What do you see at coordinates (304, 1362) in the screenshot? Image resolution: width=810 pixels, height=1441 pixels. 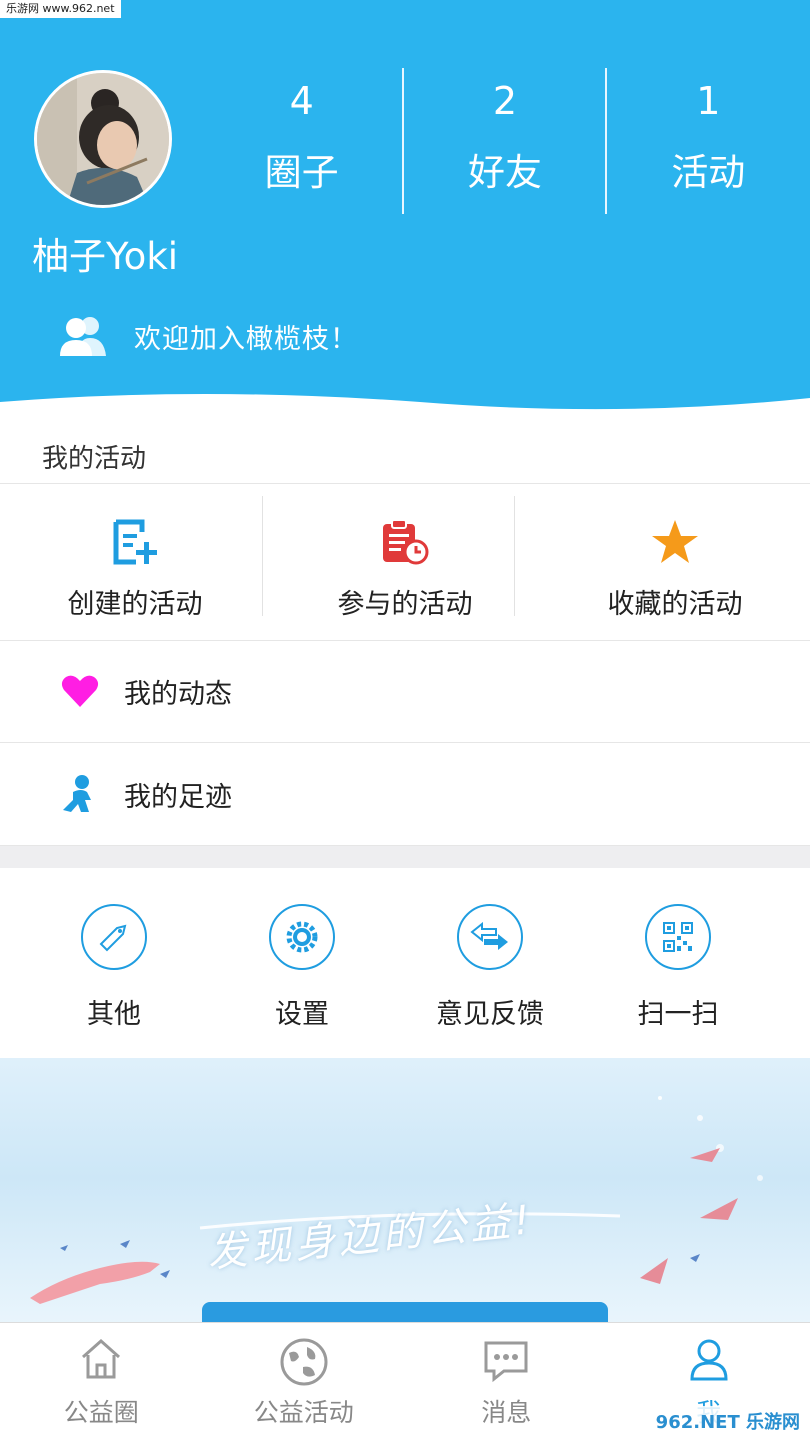 I see `globe-icon` at bounding box center [304, 1362].